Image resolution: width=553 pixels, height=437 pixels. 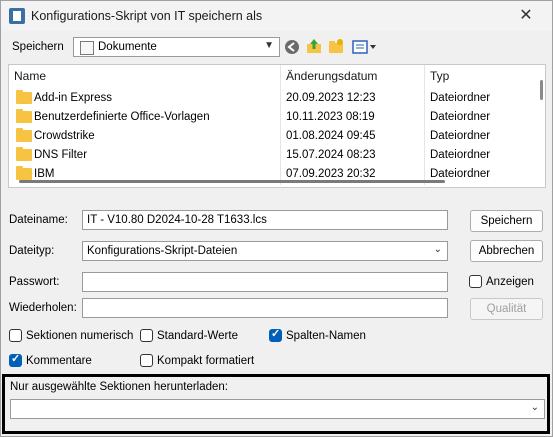 What do you see at coordinates (475, 281) in the screenshot?
I see `show-password-checkbox` at bounding box center [475, 281].